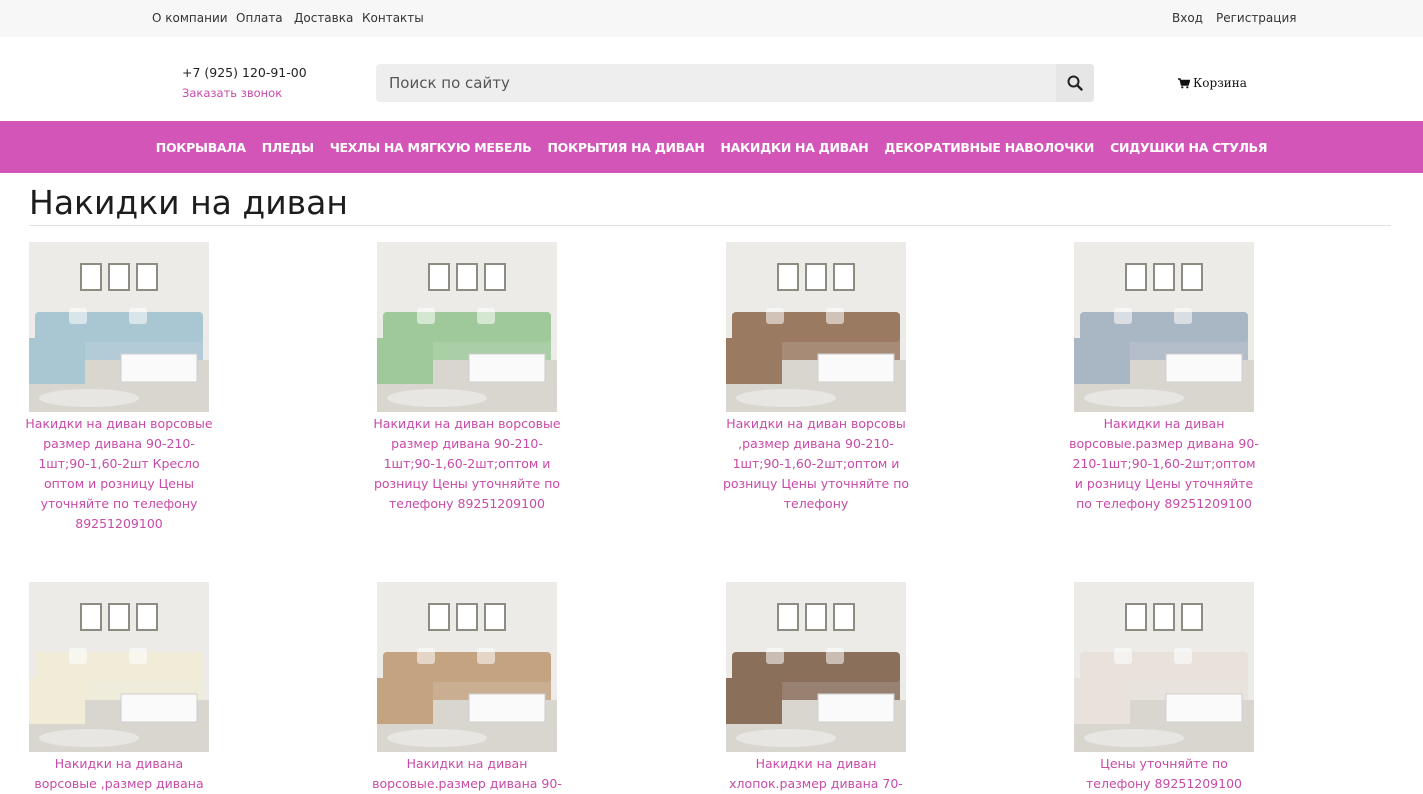 This screenshot has width=1423, height=794. I want to click on topbar-link-about: О компании, so click(190, 18).